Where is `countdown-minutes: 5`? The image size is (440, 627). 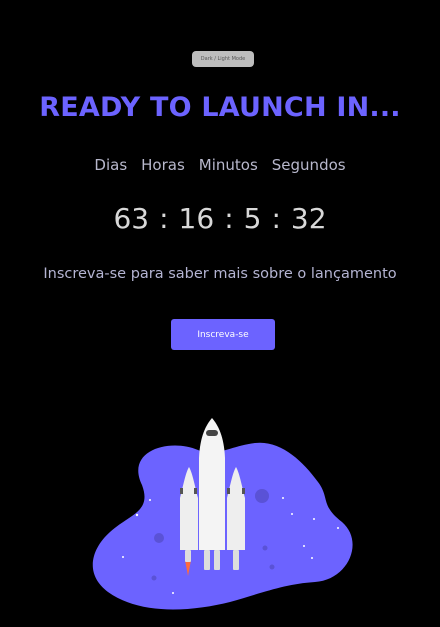 countdown-minutes: 5 is located at coordinates (252, 218).